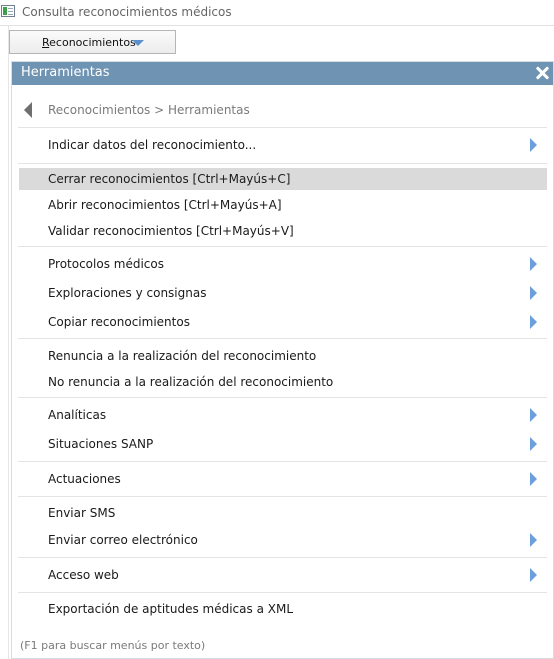 This screenshot has width=554, height=659. What do you see at coordinates (127, 293) in the screenshot?
I see `menu-item-label: Exploraciones y consignas` at bounding box center [127, 293].